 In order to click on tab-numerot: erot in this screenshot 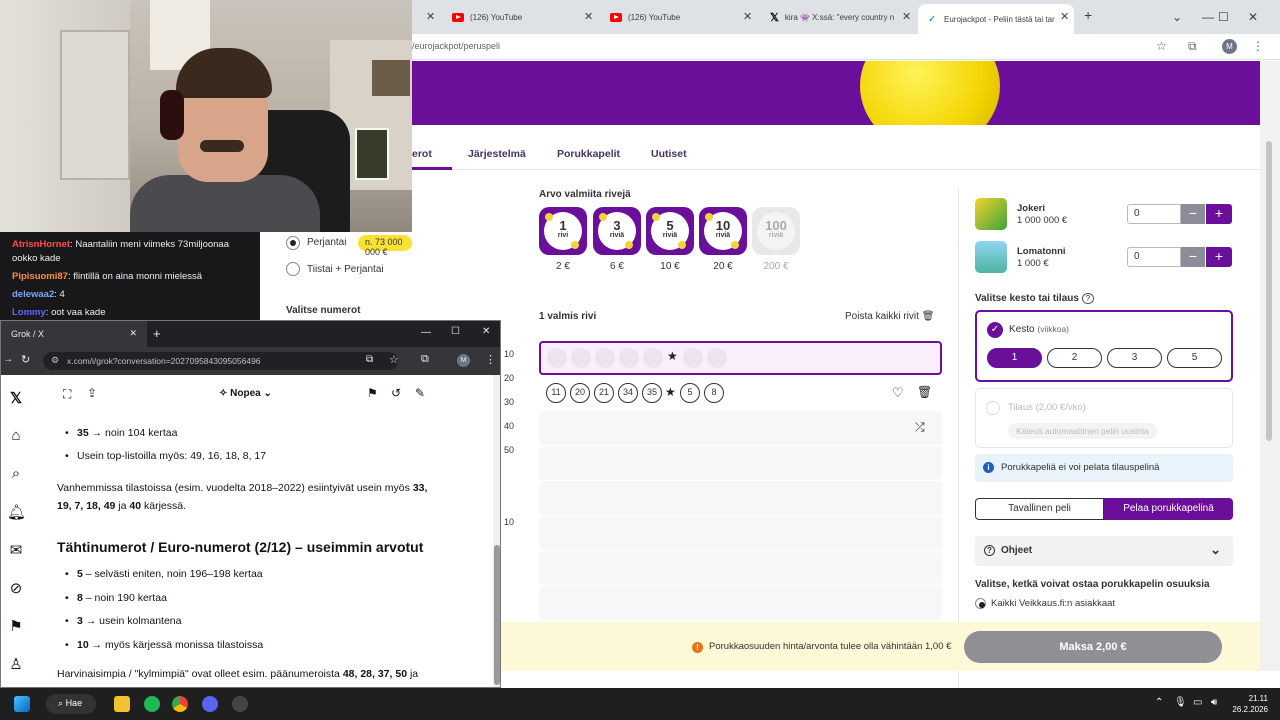, I will do `click(422, 154)`.